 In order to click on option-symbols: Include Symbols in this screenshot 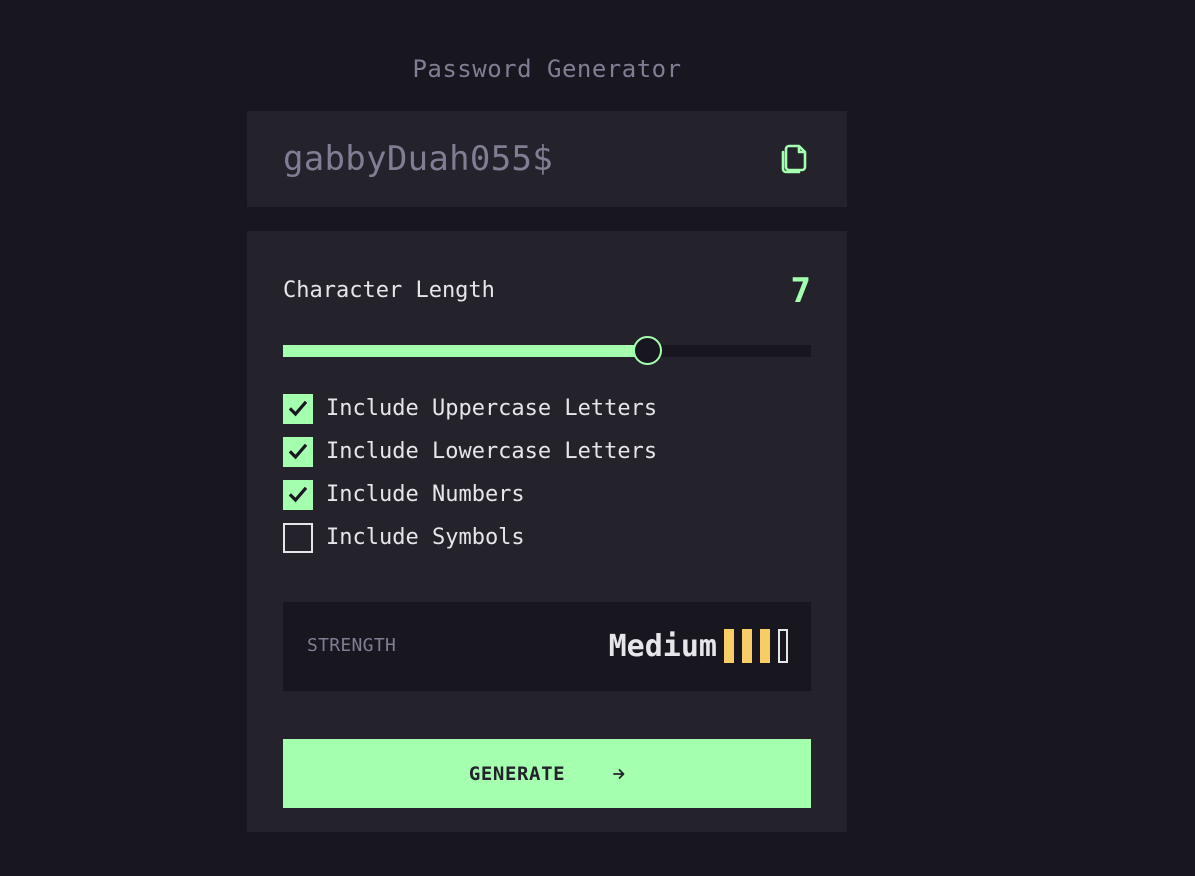, I will do `click(470, 538)`.